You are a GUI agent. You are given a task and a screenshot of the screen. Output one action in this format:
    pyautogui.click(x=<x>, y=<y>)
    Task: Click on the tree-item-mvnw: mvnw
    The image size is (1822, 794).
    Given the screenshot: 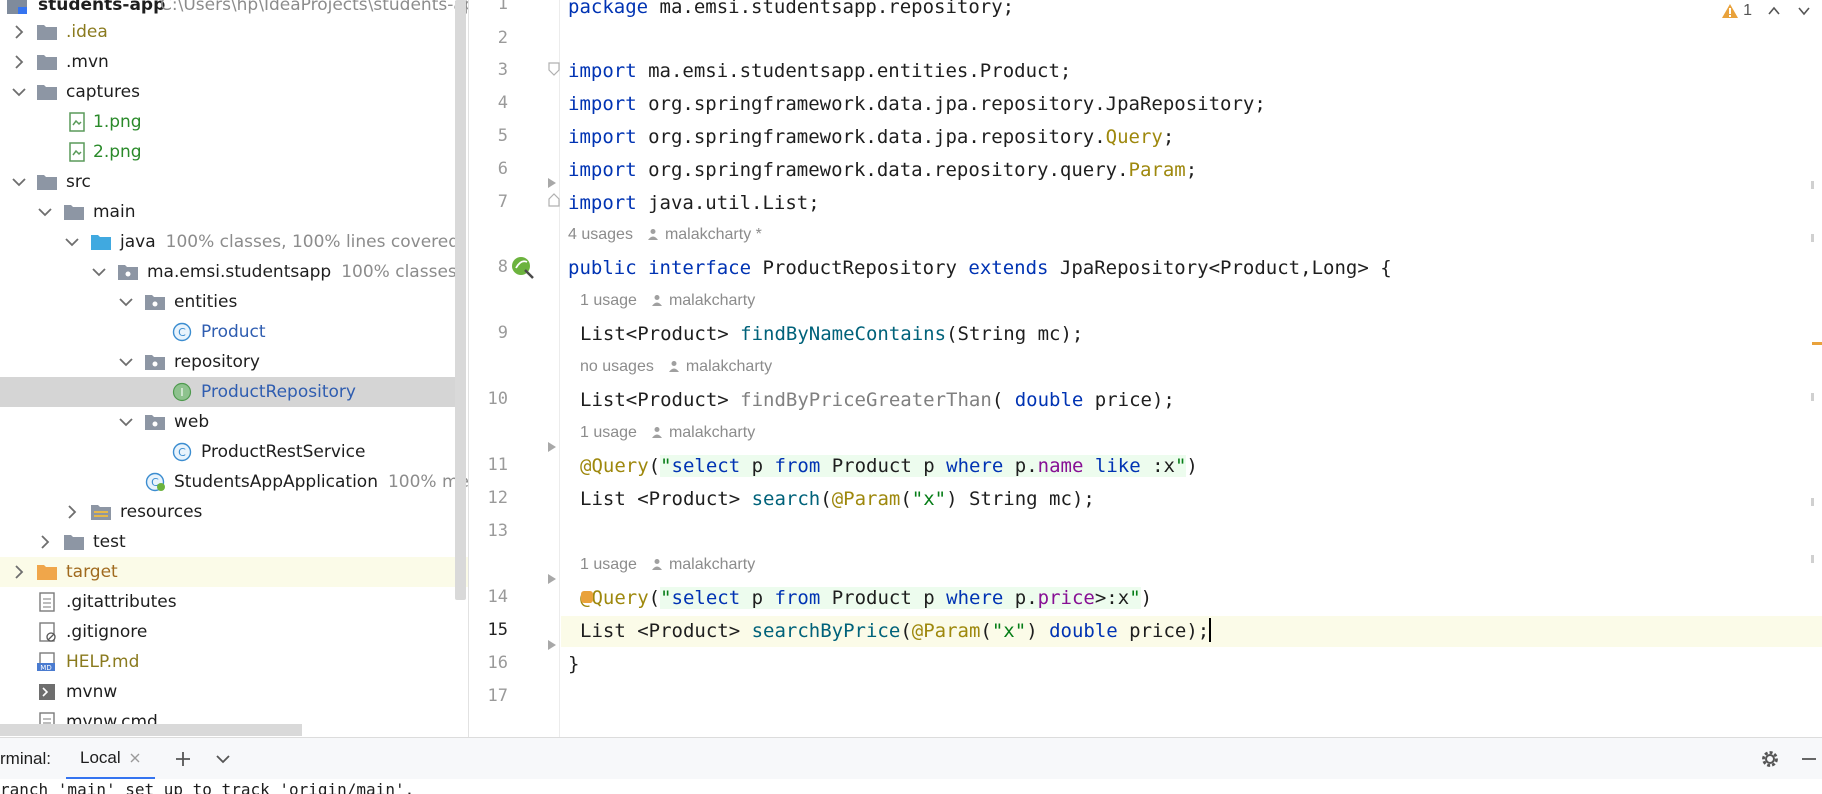 What is the action you would take?
    pyautogui.click(x=234, y=692)
    